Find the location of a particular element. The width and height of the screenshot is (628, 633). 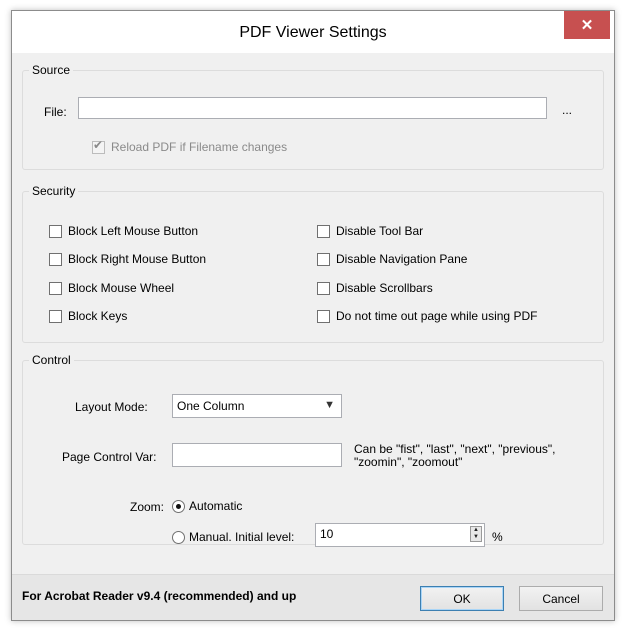

check-icon: ✔ is located at coordinates (98, 144).